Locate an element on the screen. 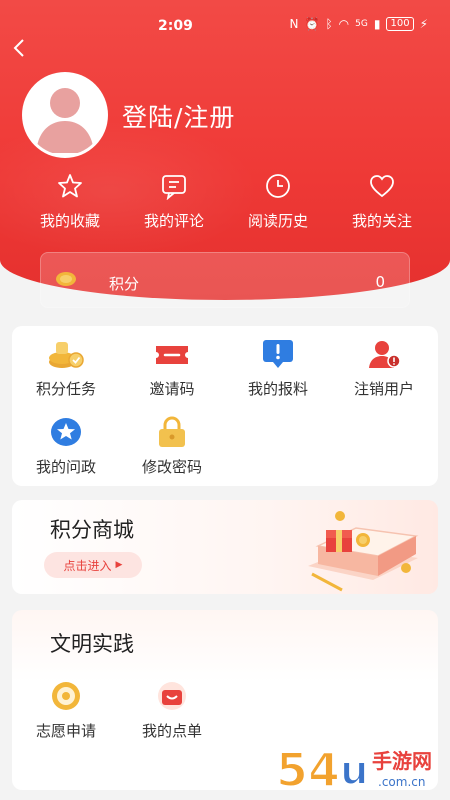 The width and height of the screenshot is (450, 800). grid-item-label: 注销用户 is located at coordinates (383, 389).